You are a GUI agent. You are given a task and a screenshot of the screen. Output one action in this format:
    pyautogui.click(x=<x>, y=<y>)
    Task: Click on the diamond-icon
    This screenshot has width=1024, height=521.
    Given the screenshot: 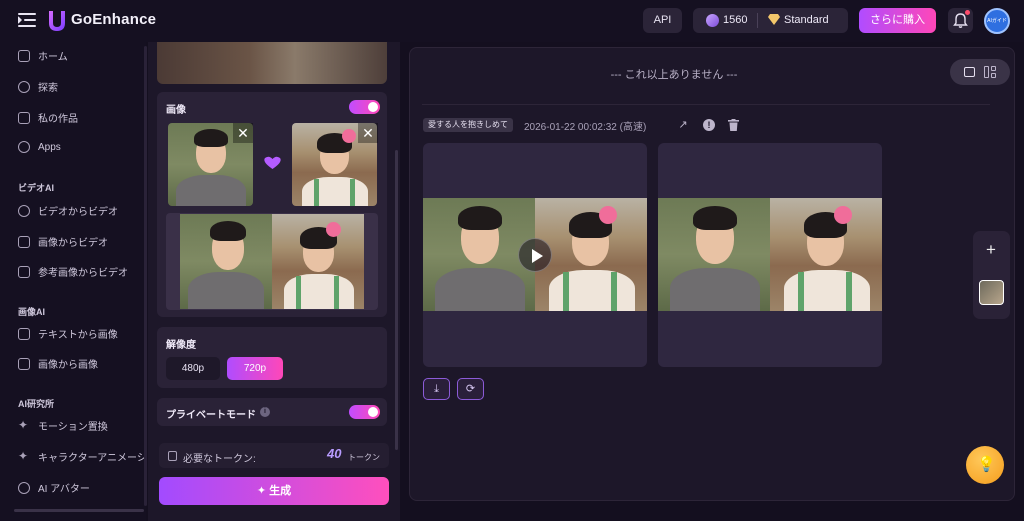 What is the action you would take?
    pyautogui.click(x=774, y=19)
    